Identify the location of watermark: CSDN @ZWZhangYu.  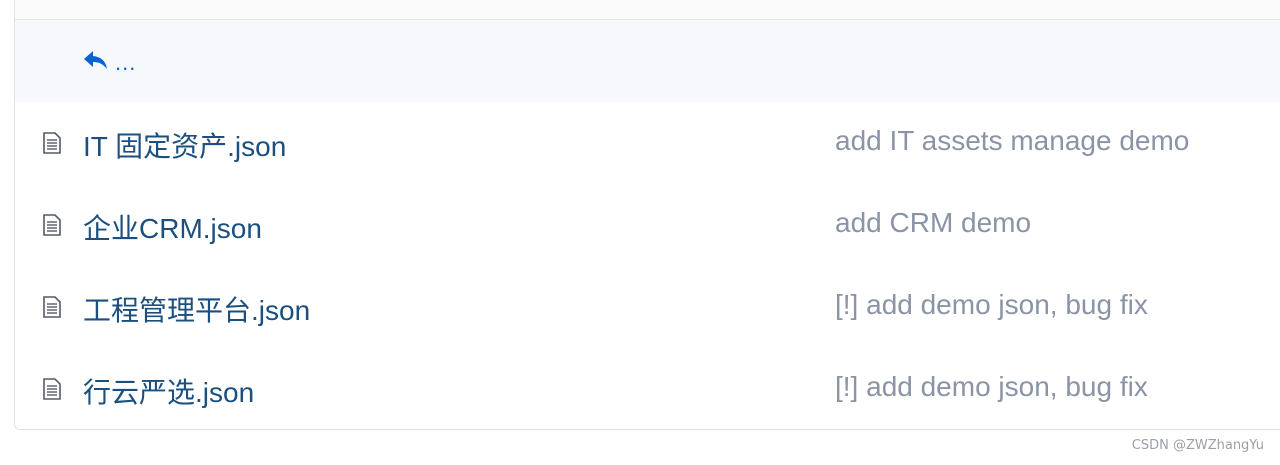
(1197, 445).